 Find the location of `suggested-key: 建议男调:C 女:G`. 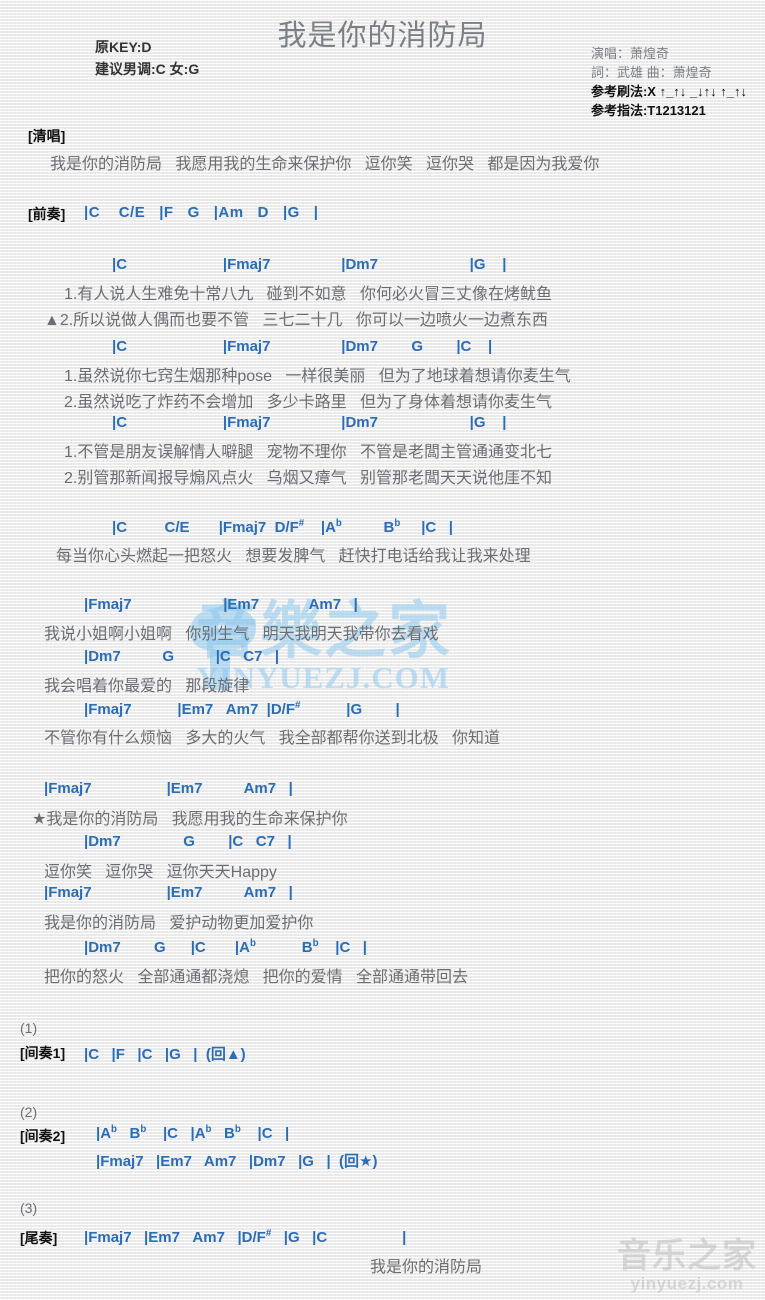

suggested-key: 建议男调:C 女:G is located at coordinates (147, 69).